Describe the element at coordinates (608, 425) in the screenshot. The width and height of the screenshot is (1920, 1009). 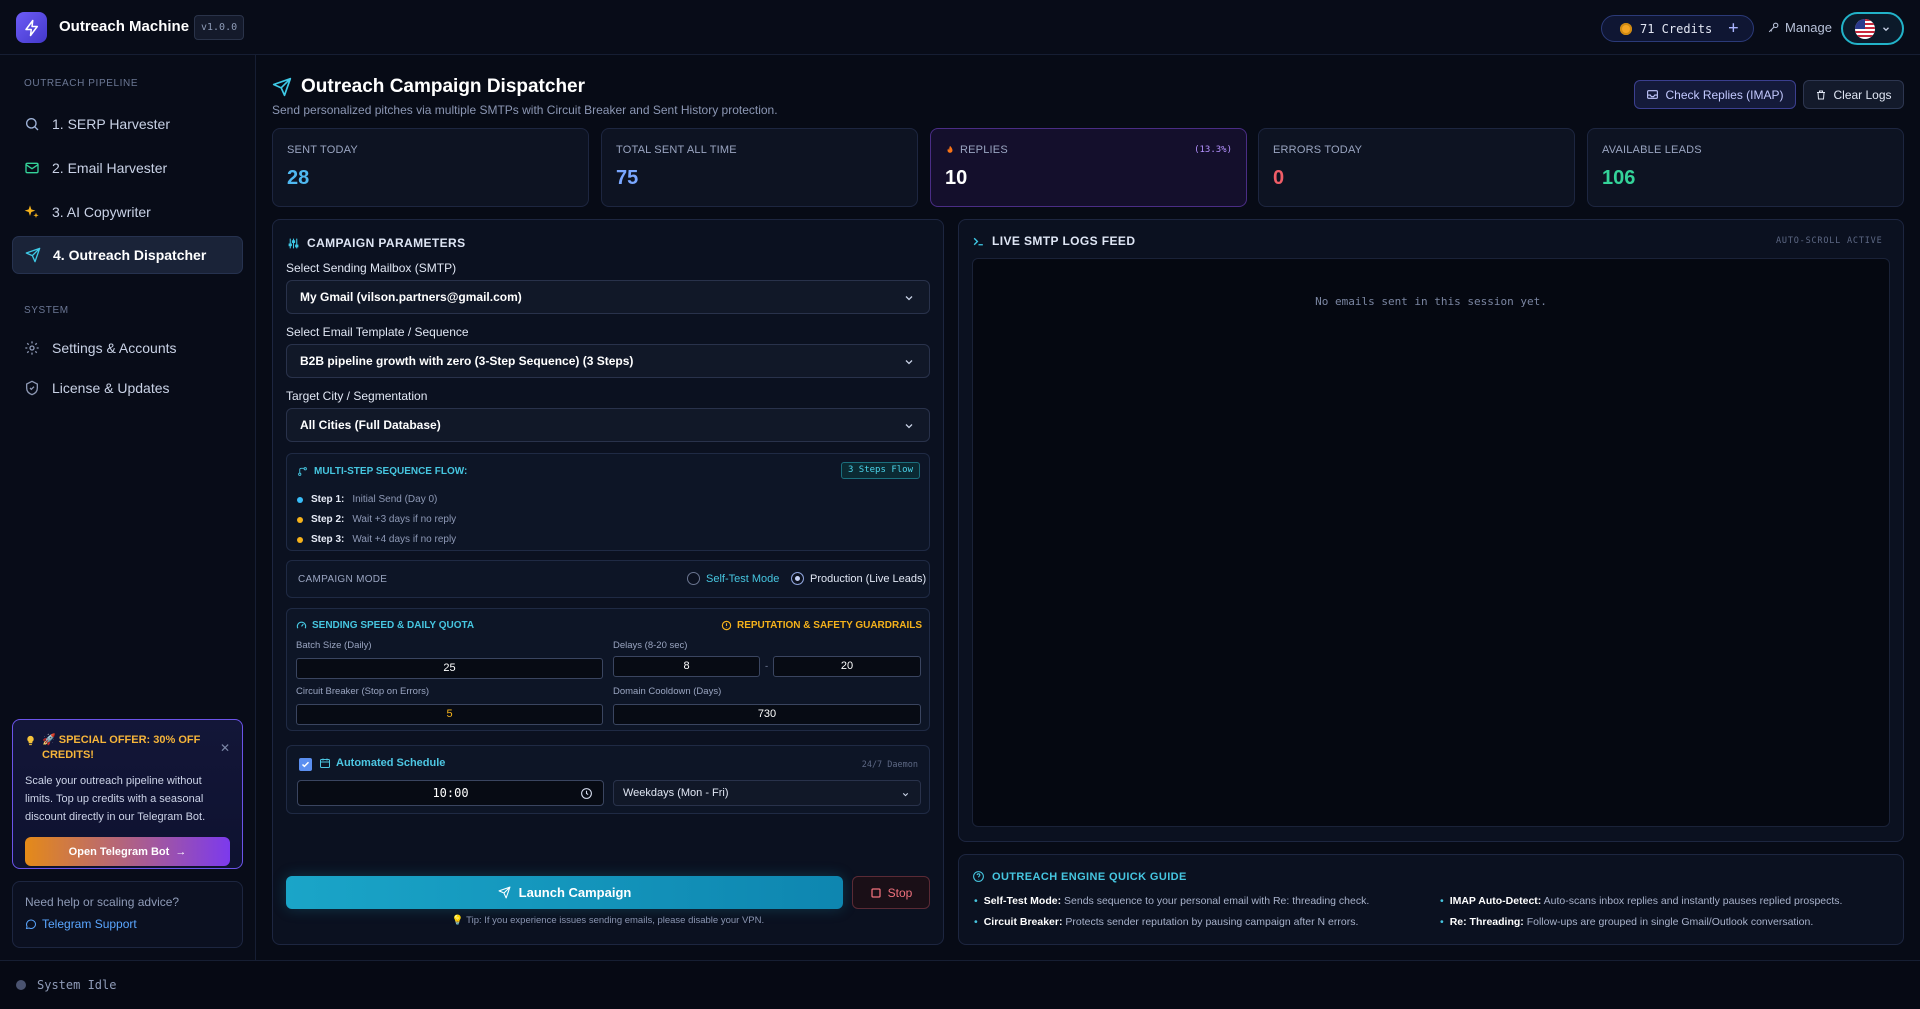
I see `city-select: All Cities (Full Database)` at that location.